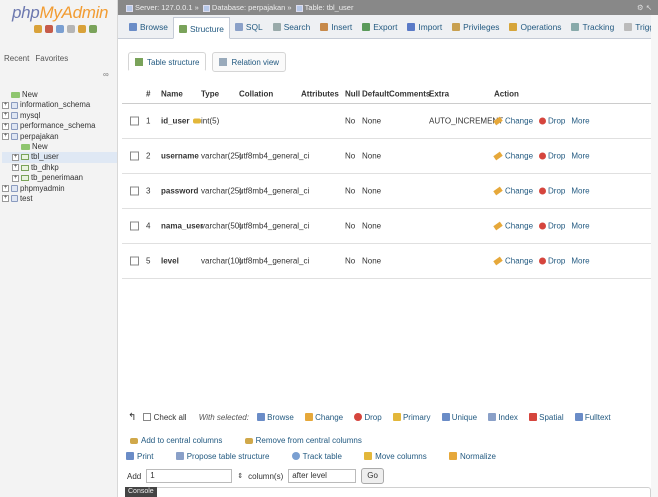 The image size is (658, 497). Describe the element at coordinates (508, 417) in the screenshot. I see `bulk-index-label: Index` at that location.